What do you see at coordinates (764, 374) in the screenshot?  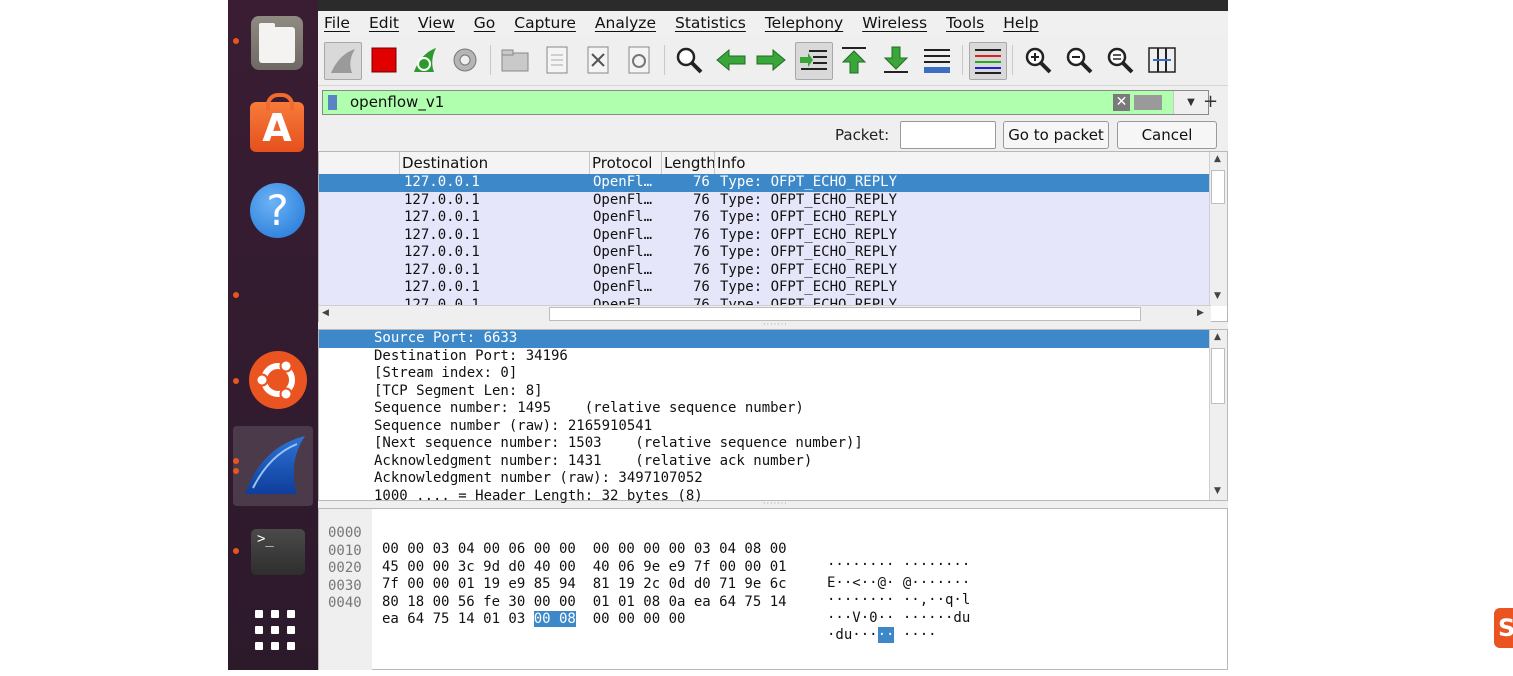 I see `detail-row: [Stream index: 0]` at bounding box center [764, 374].